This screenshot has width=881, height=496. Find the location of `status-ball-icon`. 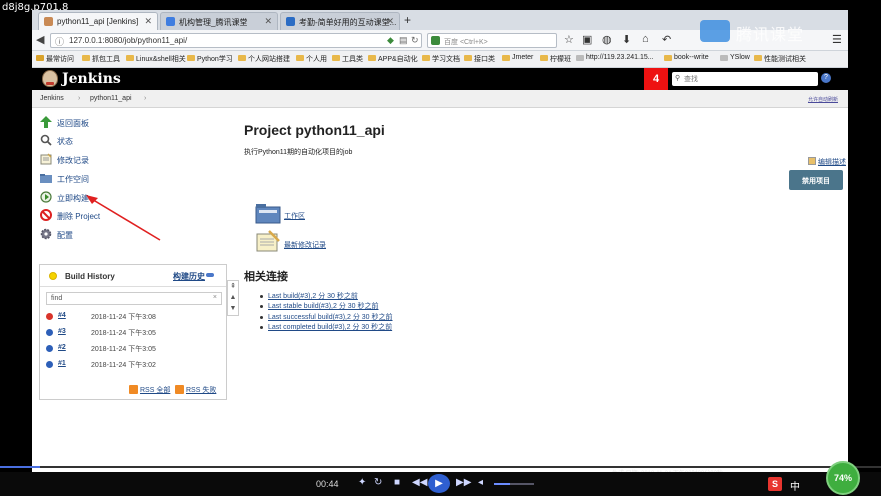

status-ball-icon is located at coordinates (49, 364).